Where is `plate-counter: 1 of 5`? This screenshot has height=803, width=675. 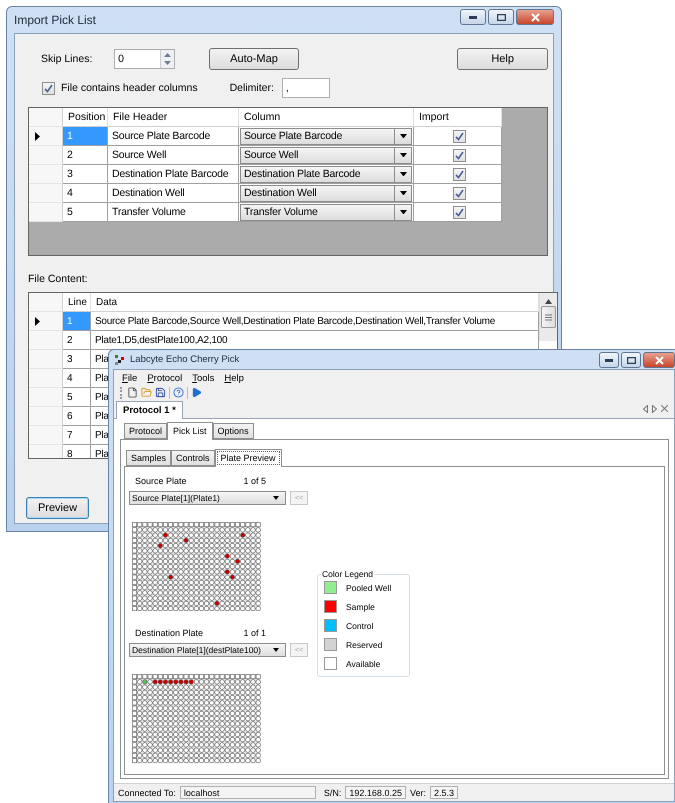
plate-counter: 1 of 5 is located at coordinates (254, 481).